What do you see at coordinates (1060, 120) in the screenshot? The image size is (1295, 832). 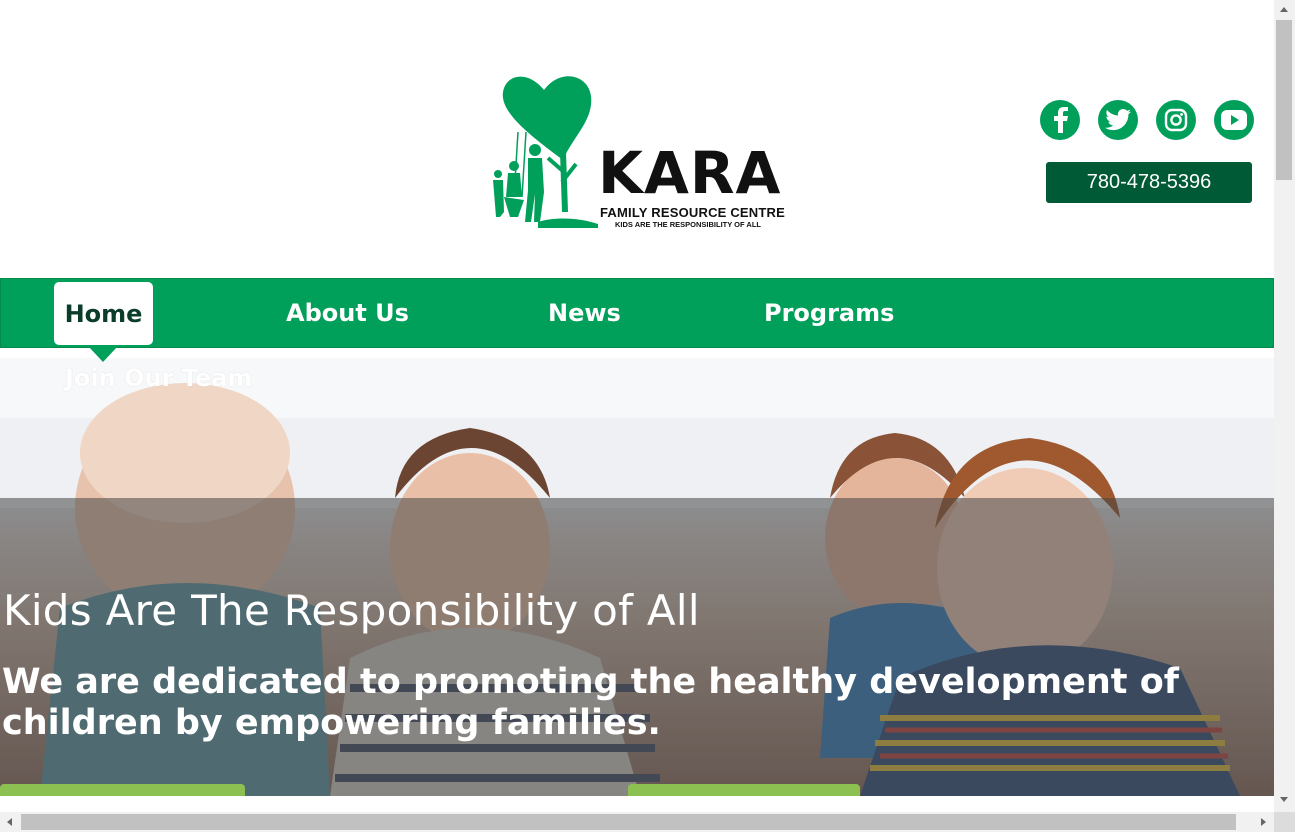 I see `facebook-icon` at bounding box center [1060, 120].